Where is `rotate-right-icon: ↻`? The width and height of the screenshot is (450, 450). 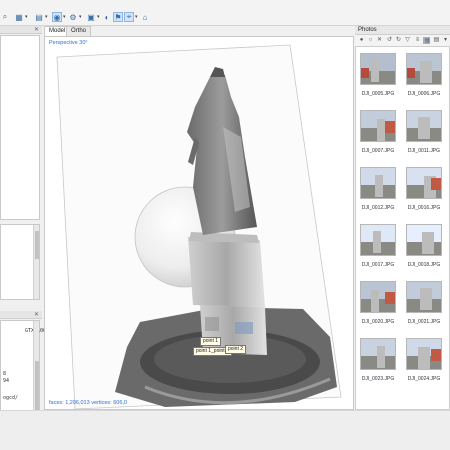
rotate-right-icon: ↻ is located at coordinates (398, 40).